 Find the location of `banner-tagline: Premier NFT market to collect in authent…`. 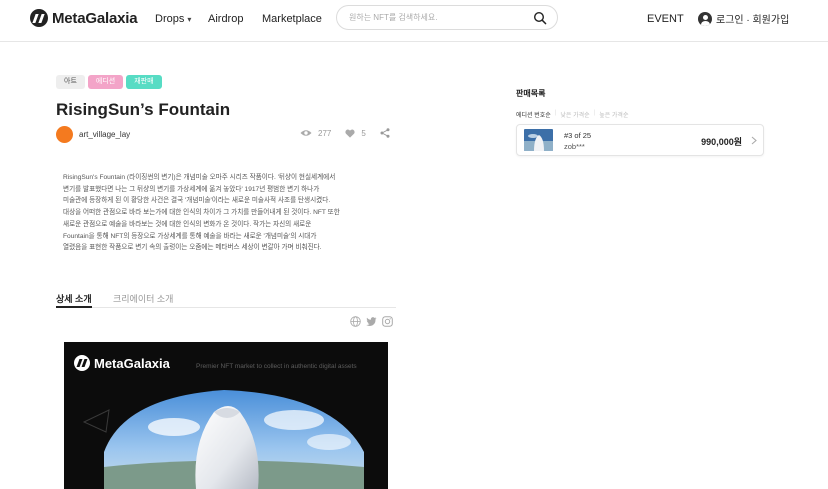

banner-tagline: Premier NFT market to collect in authent… is located at coordinates (276, 366).